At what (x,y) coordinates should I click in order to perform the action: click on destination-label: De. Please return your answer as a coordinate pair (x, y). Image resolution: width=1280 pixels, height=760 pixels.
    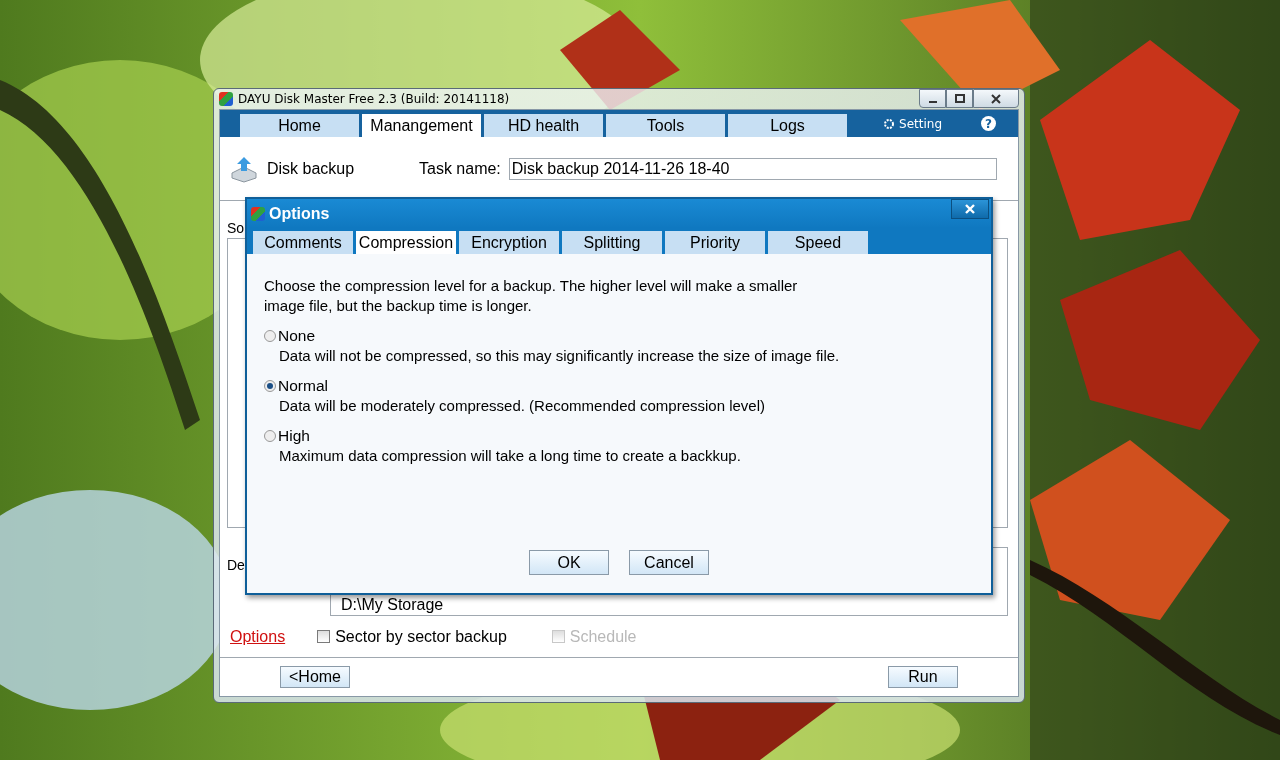
    Looking at the image, I should click on (236, 566).